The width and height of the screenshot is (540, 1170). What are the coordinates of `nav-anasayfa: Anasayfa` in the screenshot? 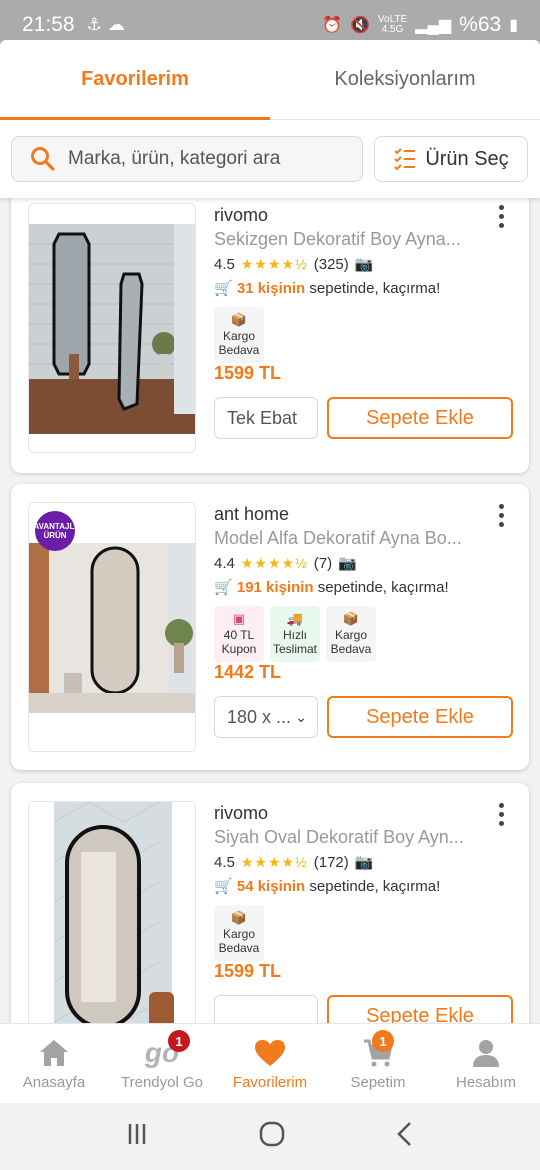 It's located at (54, 1063).